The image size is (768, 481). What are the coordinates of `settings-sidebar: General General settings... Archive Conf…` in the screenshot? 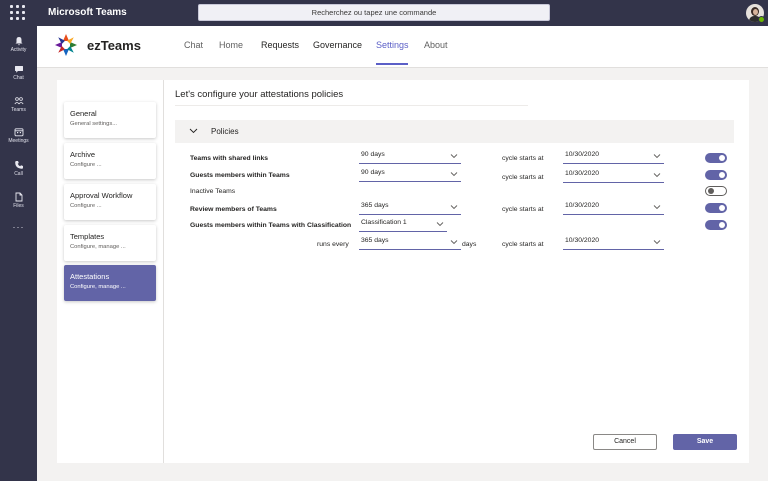 It's located at (110, 271).